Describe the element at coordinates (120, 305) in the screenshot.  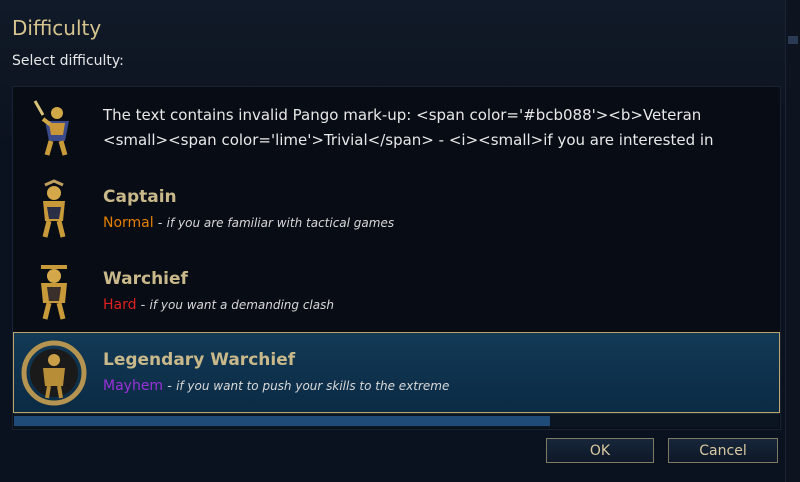
I see `difficulty-level: Hard` at that location.